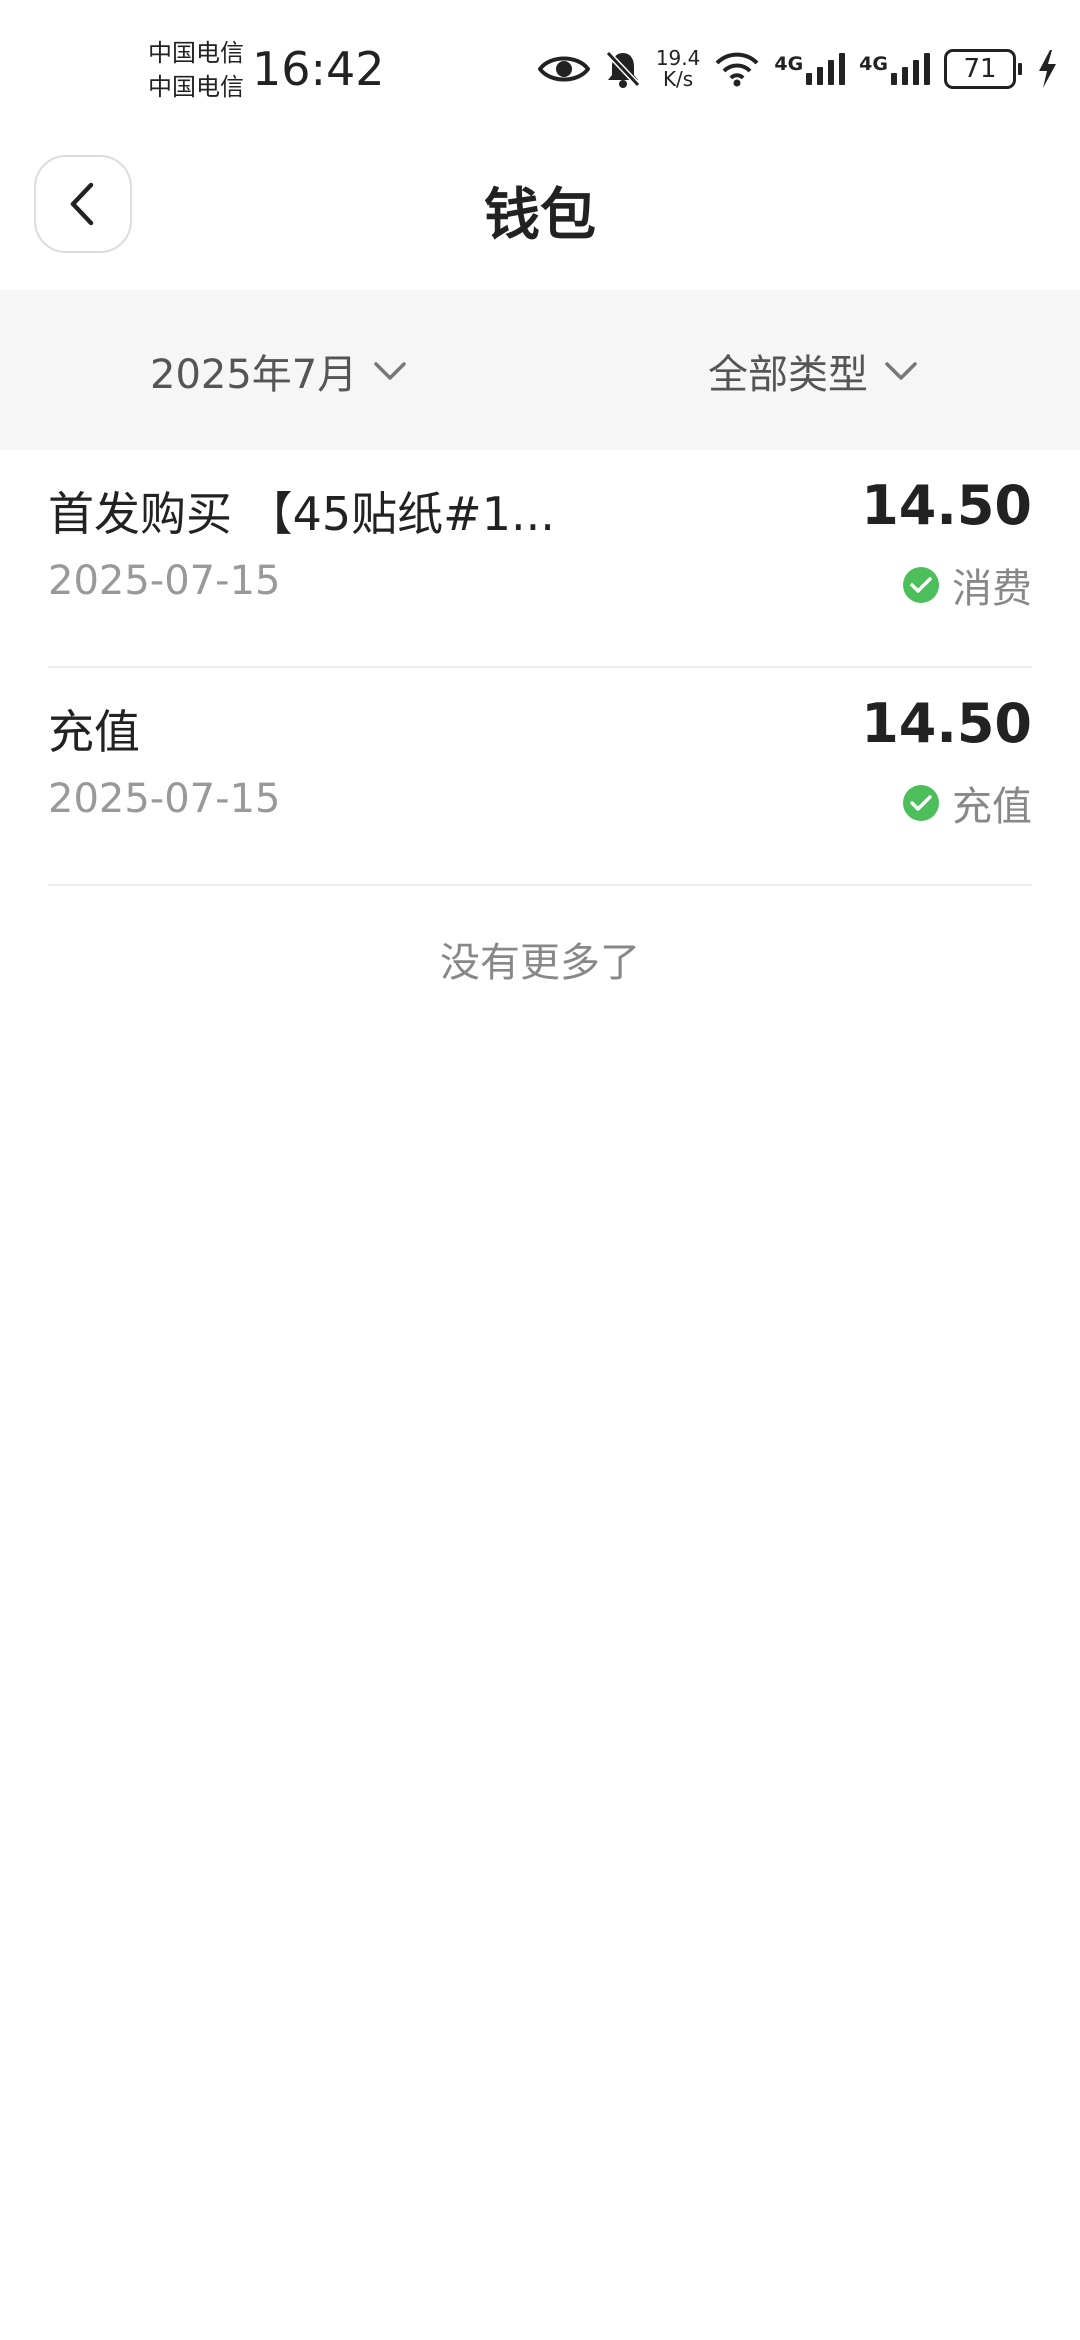  I want to click on charging-bolt-icon, so click(1047, 69).